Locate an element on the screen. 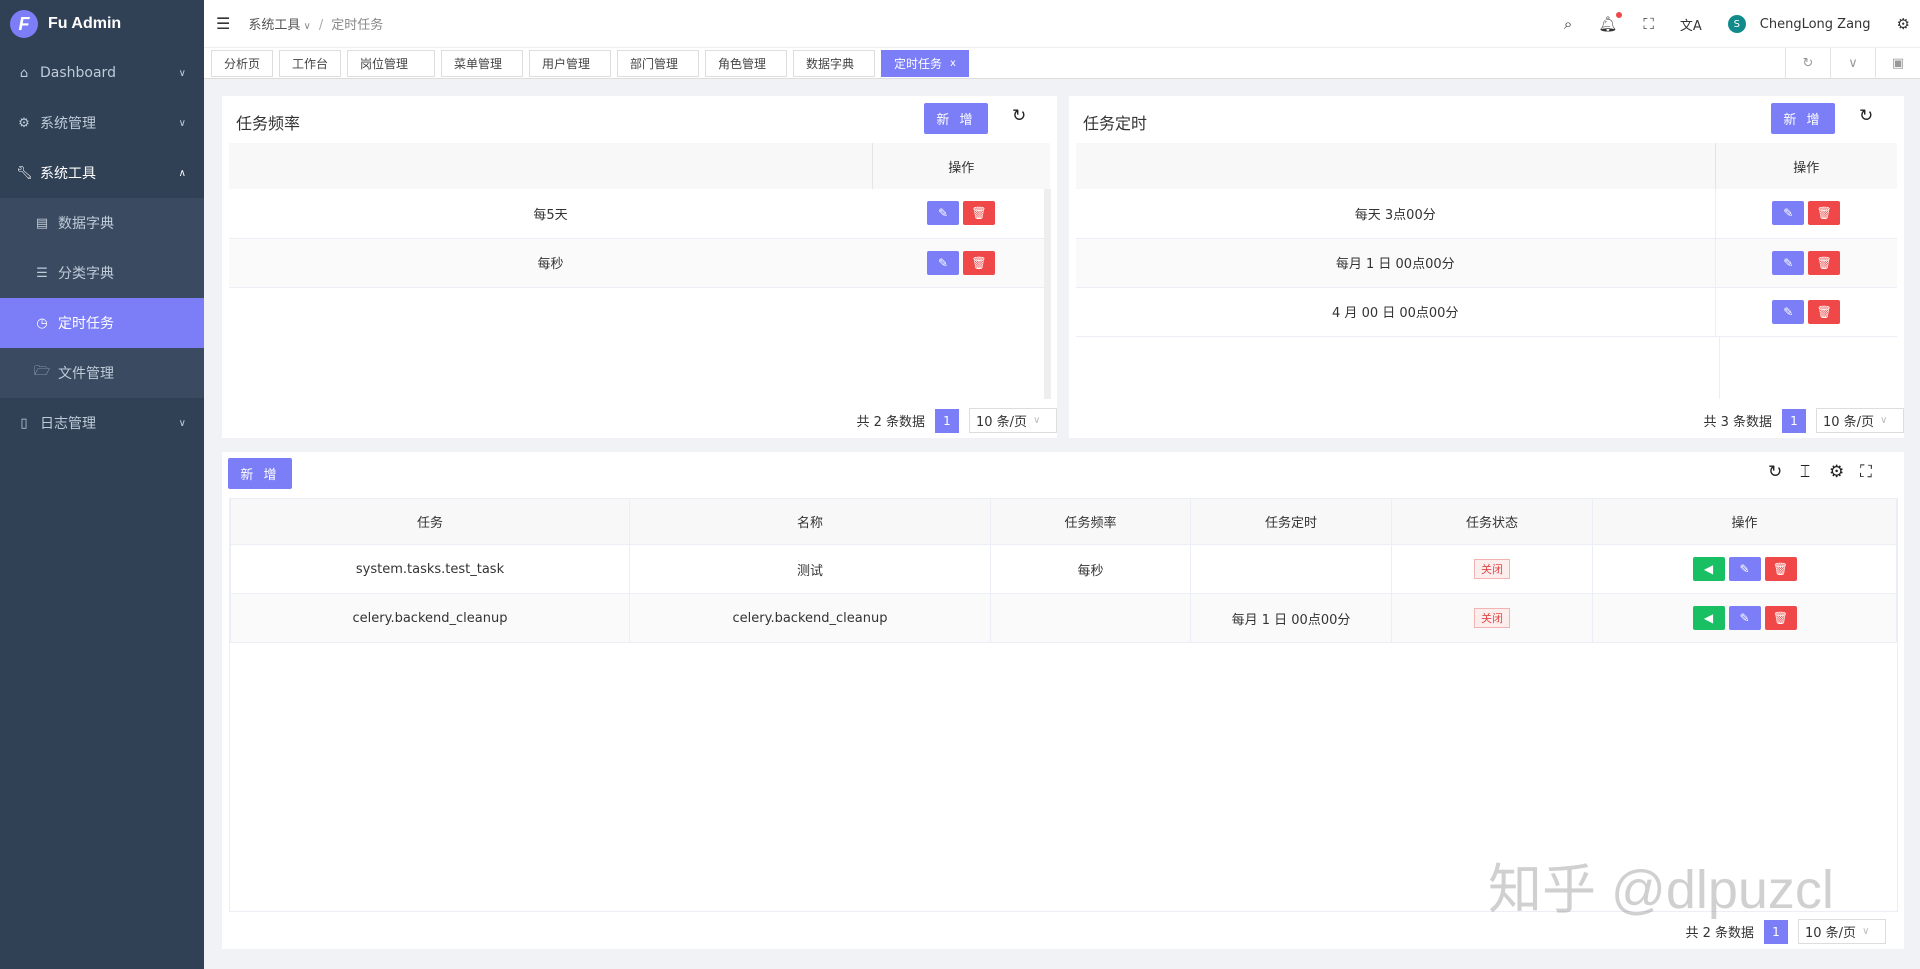  clock-icon: ◷ is located at coordinates (42, 323).